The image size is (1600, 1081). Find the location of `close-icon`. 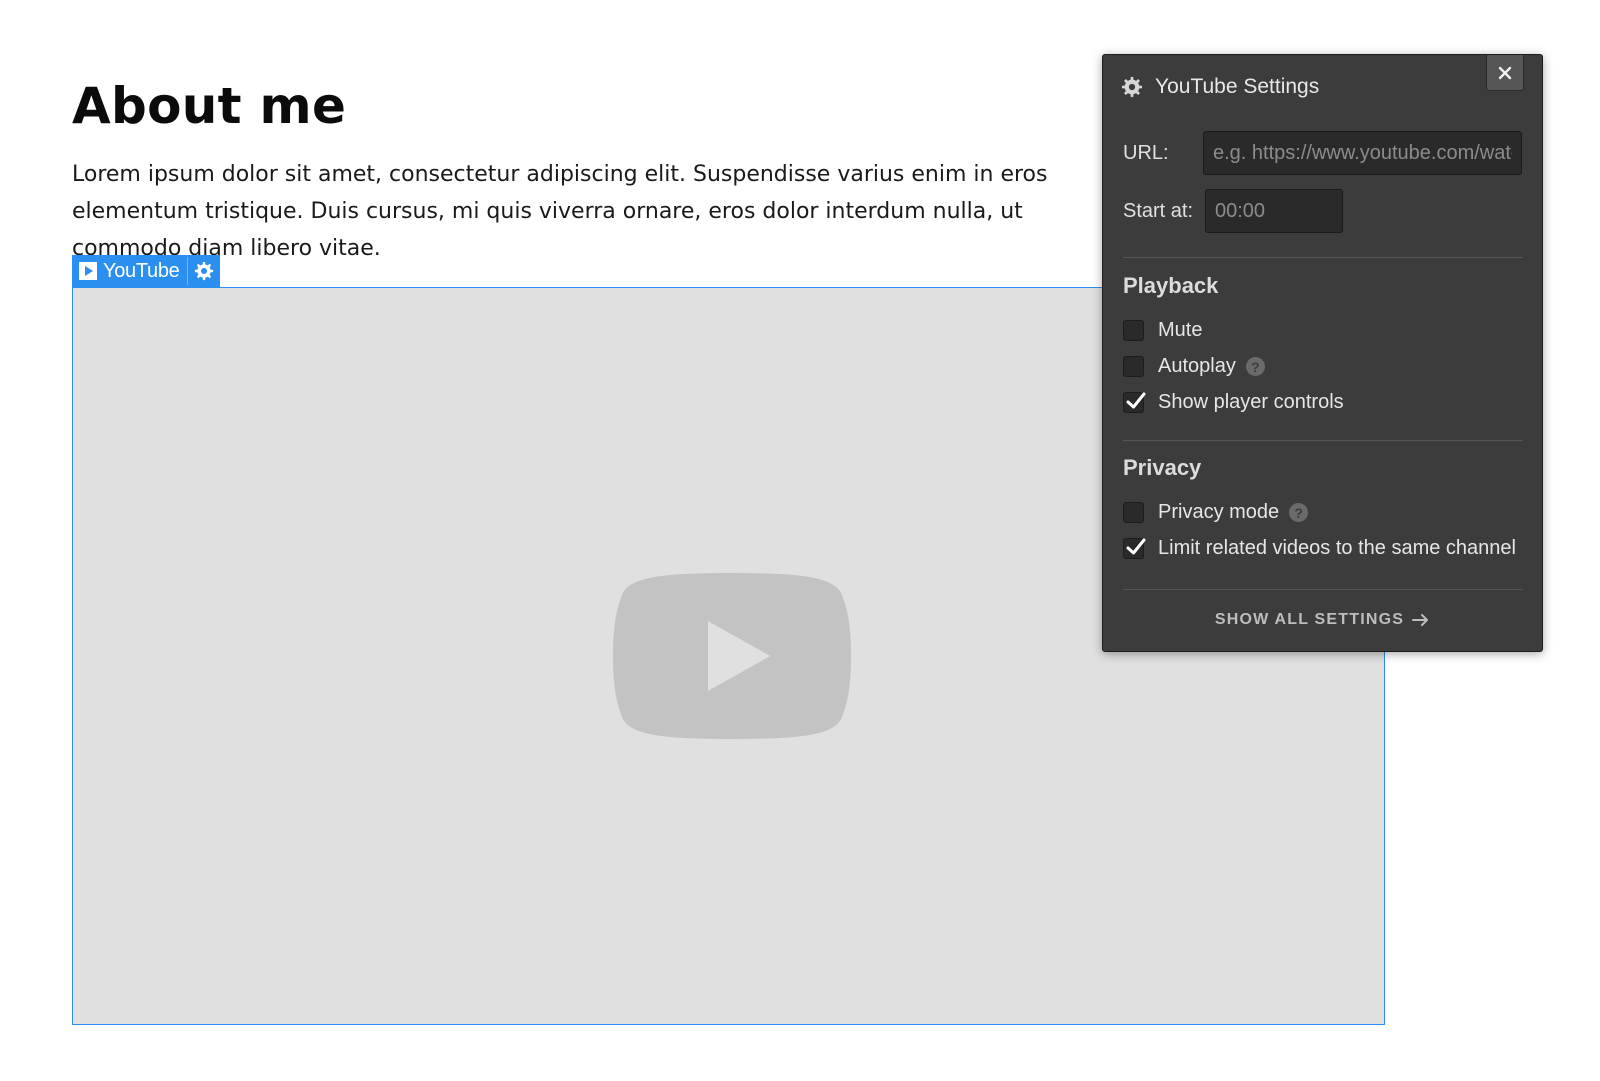

close-icon is located at coordinates (1505, 72).